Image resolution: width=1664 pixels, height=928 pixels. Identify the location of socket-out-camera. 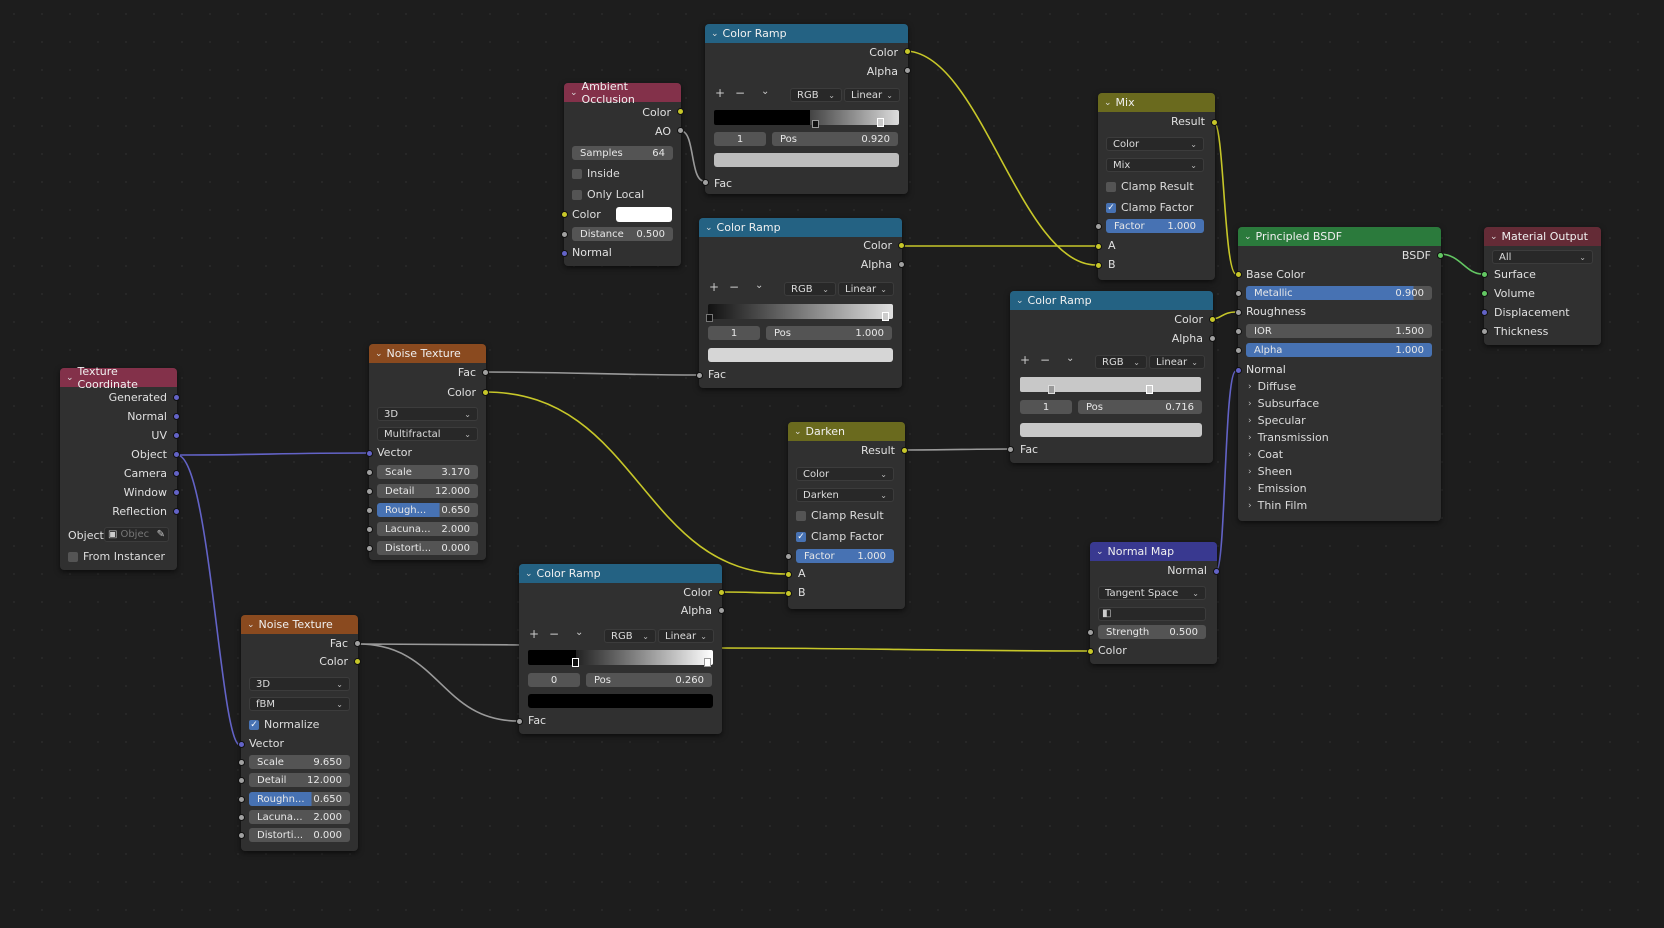
(176, 473).